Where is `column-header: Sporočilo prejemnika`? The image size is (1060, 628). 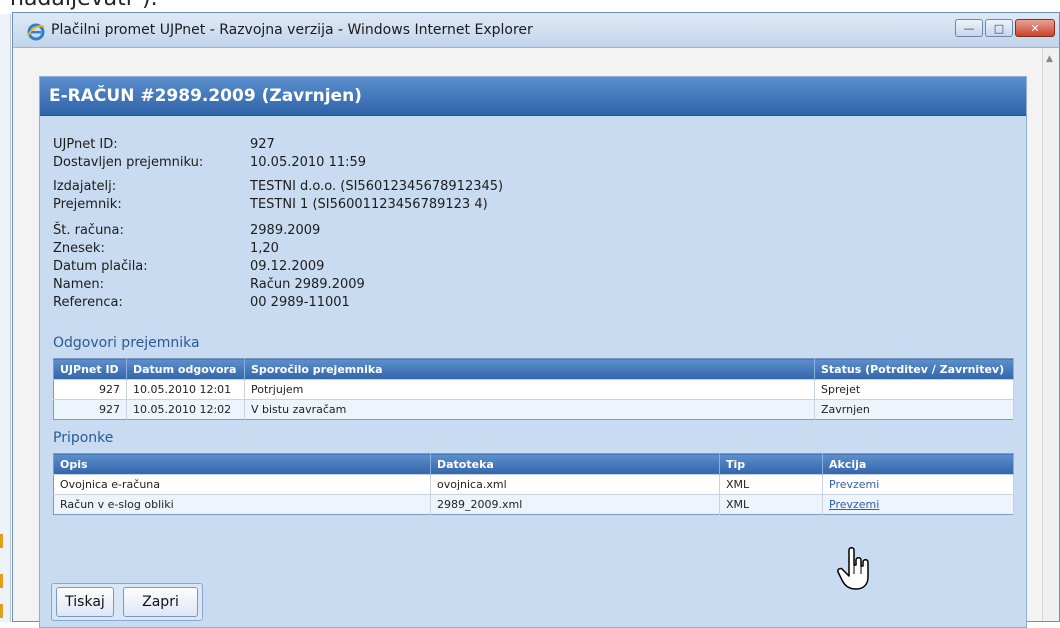
column-header: Sporočilo prejemnika is located at coordinates (529, 369).